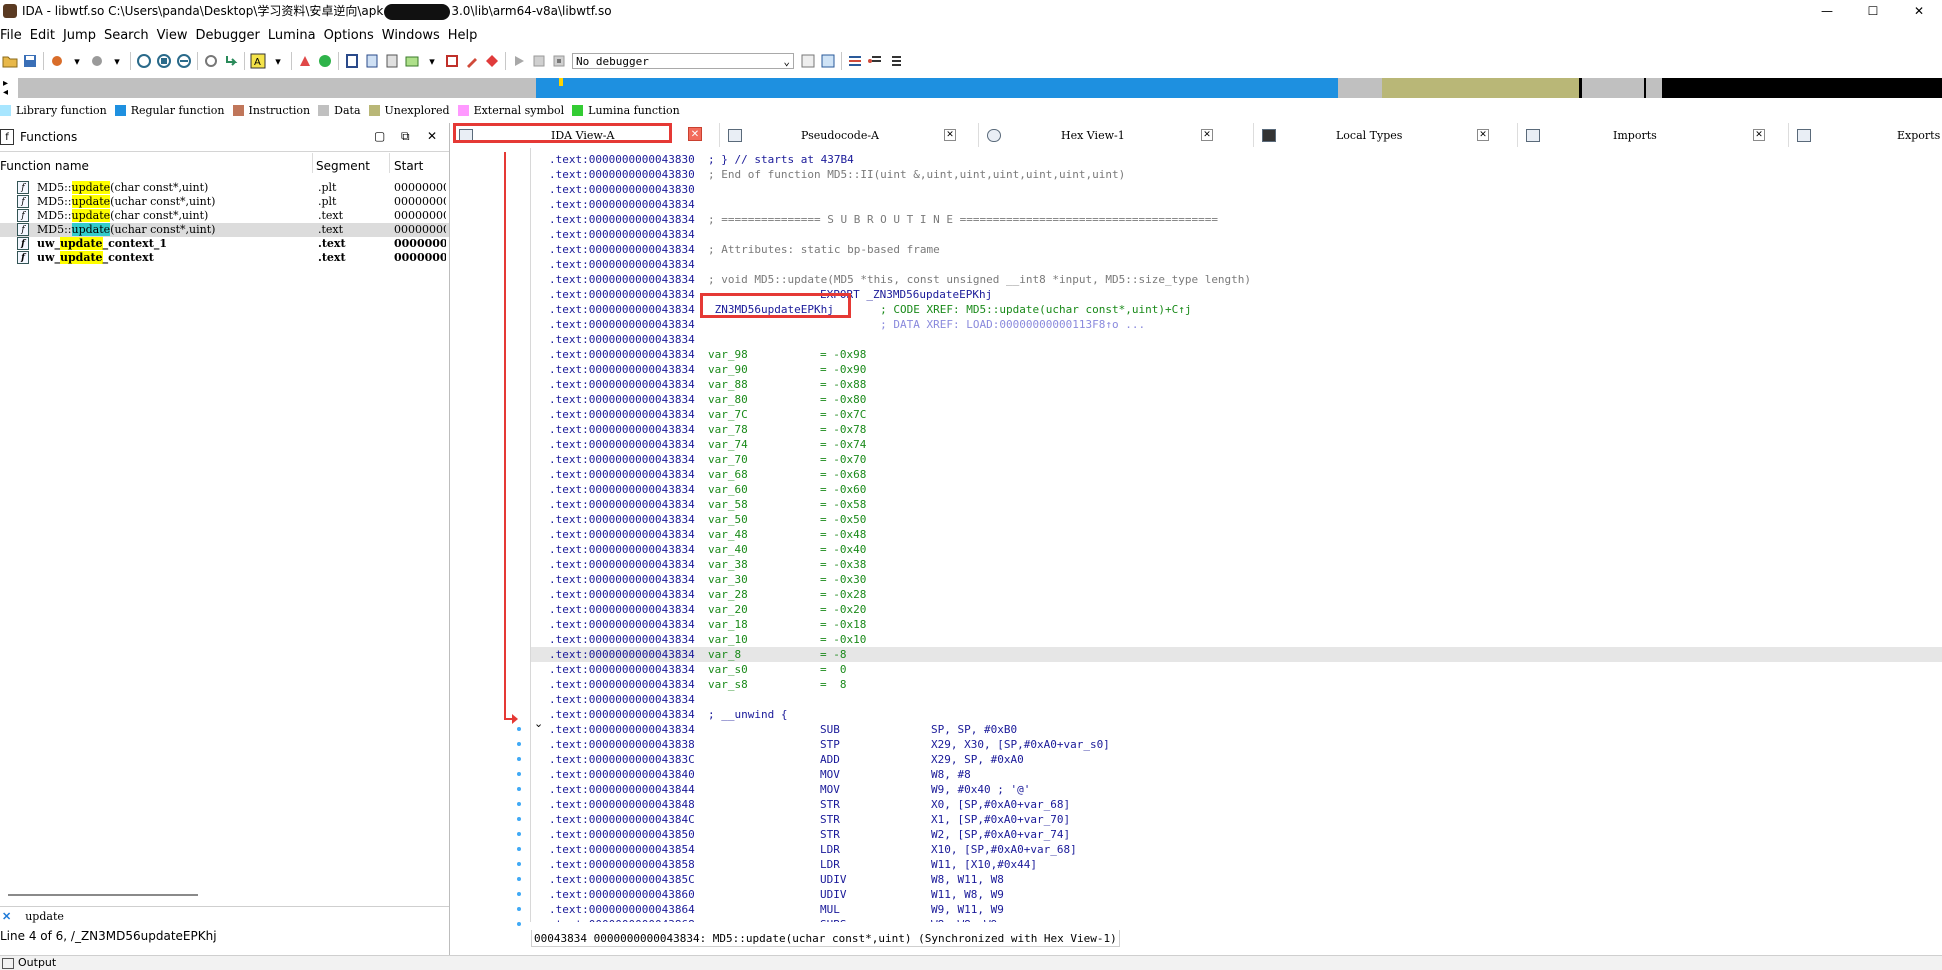 This screenshot has width=1942, height=970. Describe the element at coordinates (539, 61) in the screenshot. I see `pause-icon` at that location.